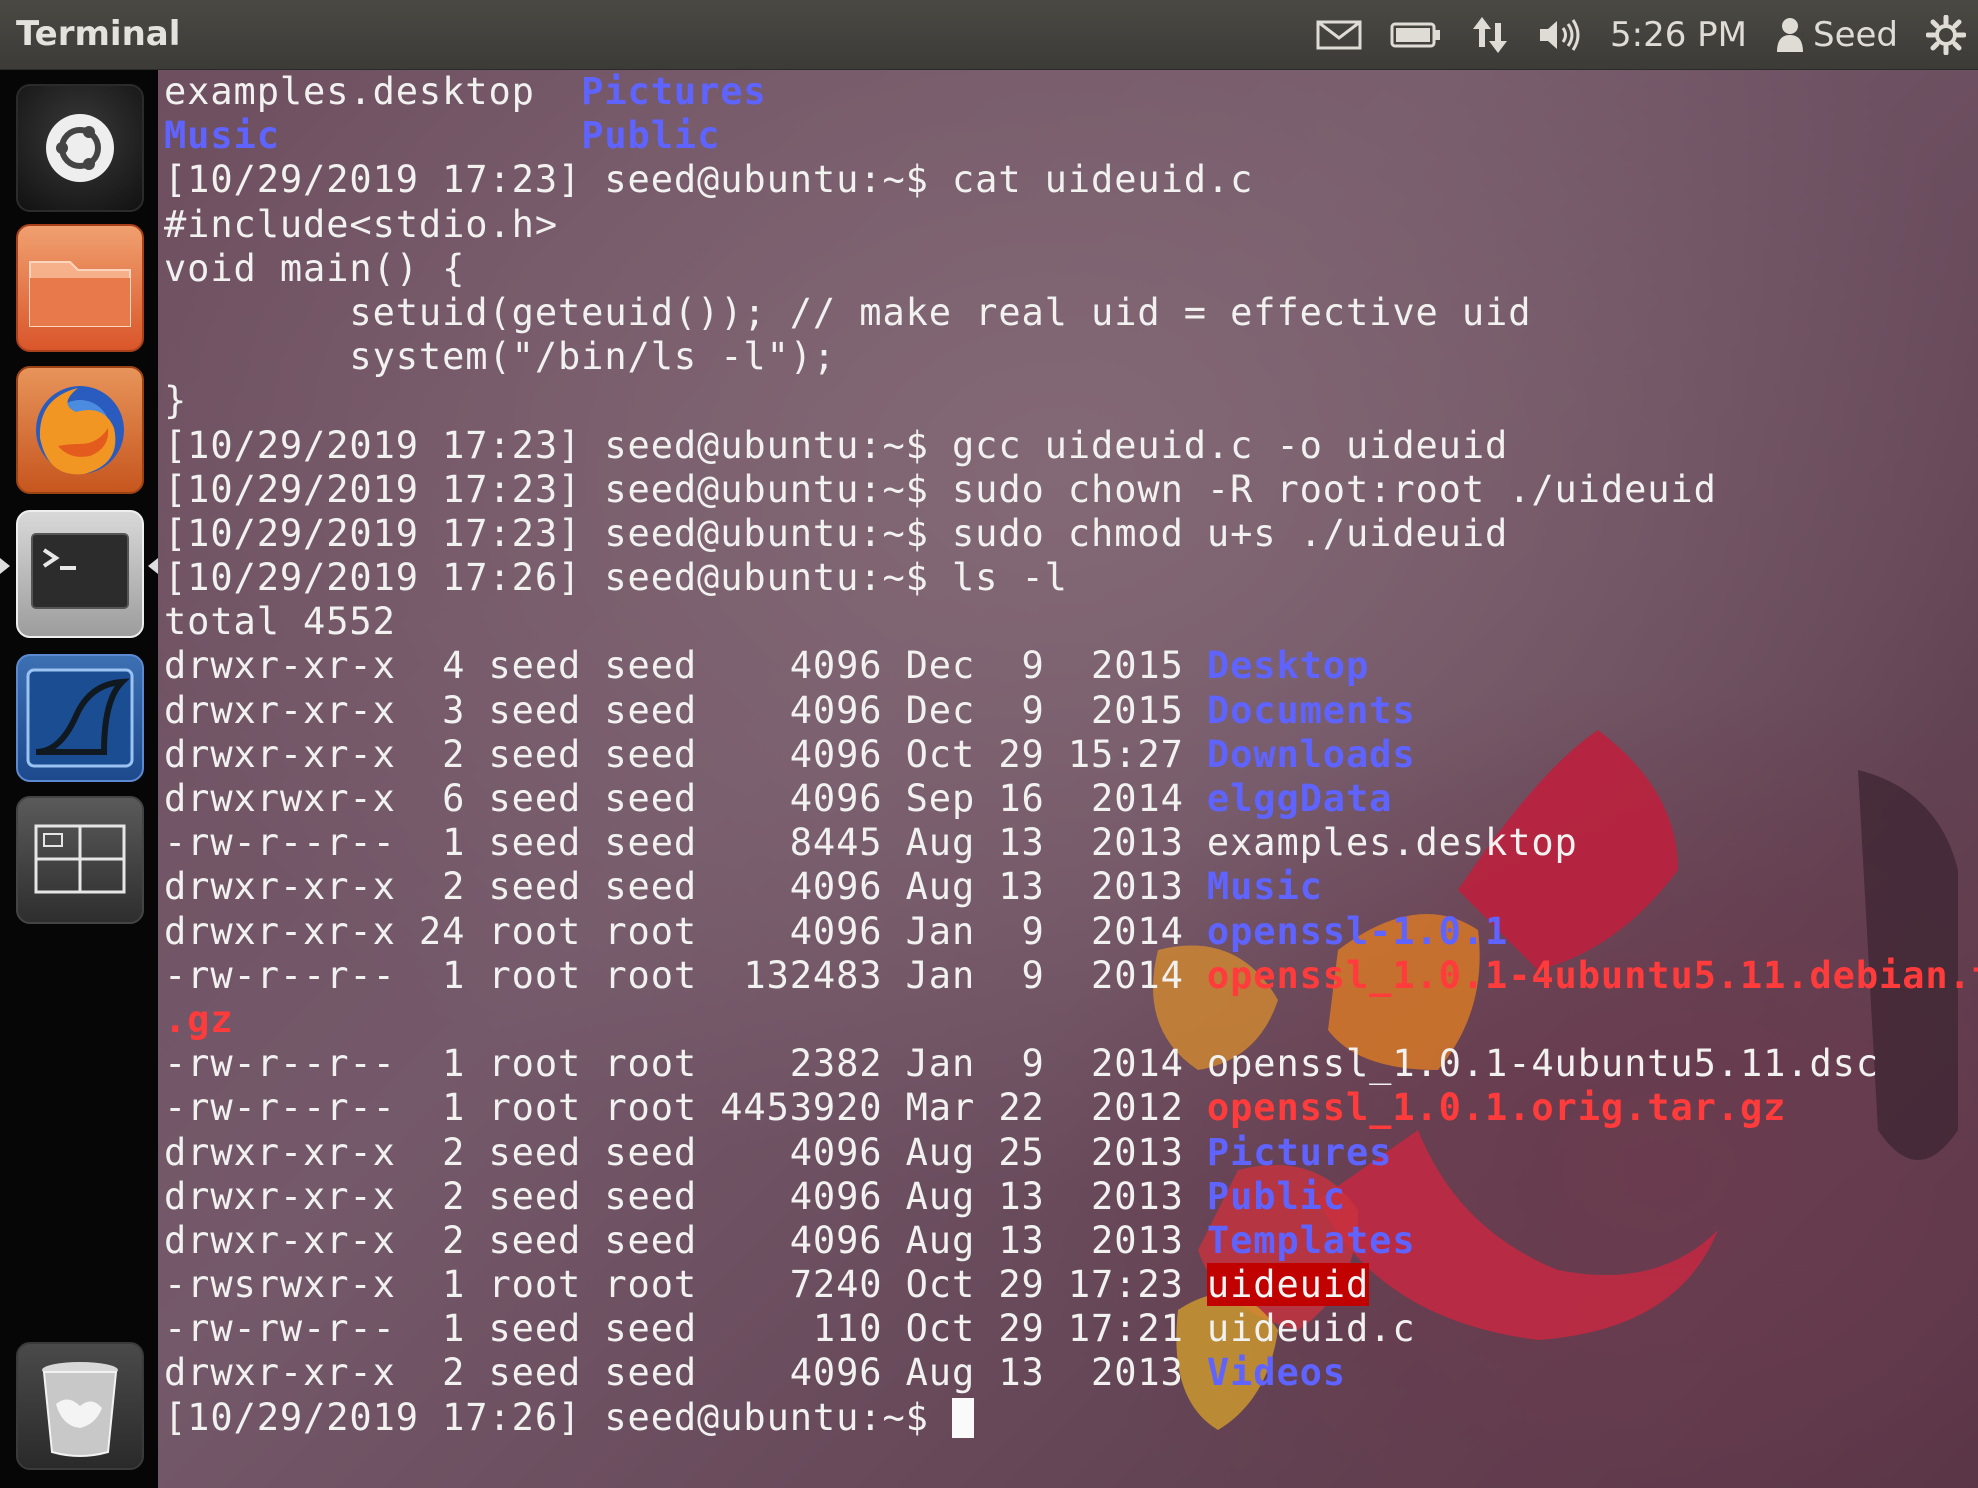 The image size is (1978, 1488). What do you see at coordinates (500, 357) in the screenshot?
I see `terminal-text: system("/bin/ls -l");` at bounding box center [500, 357].